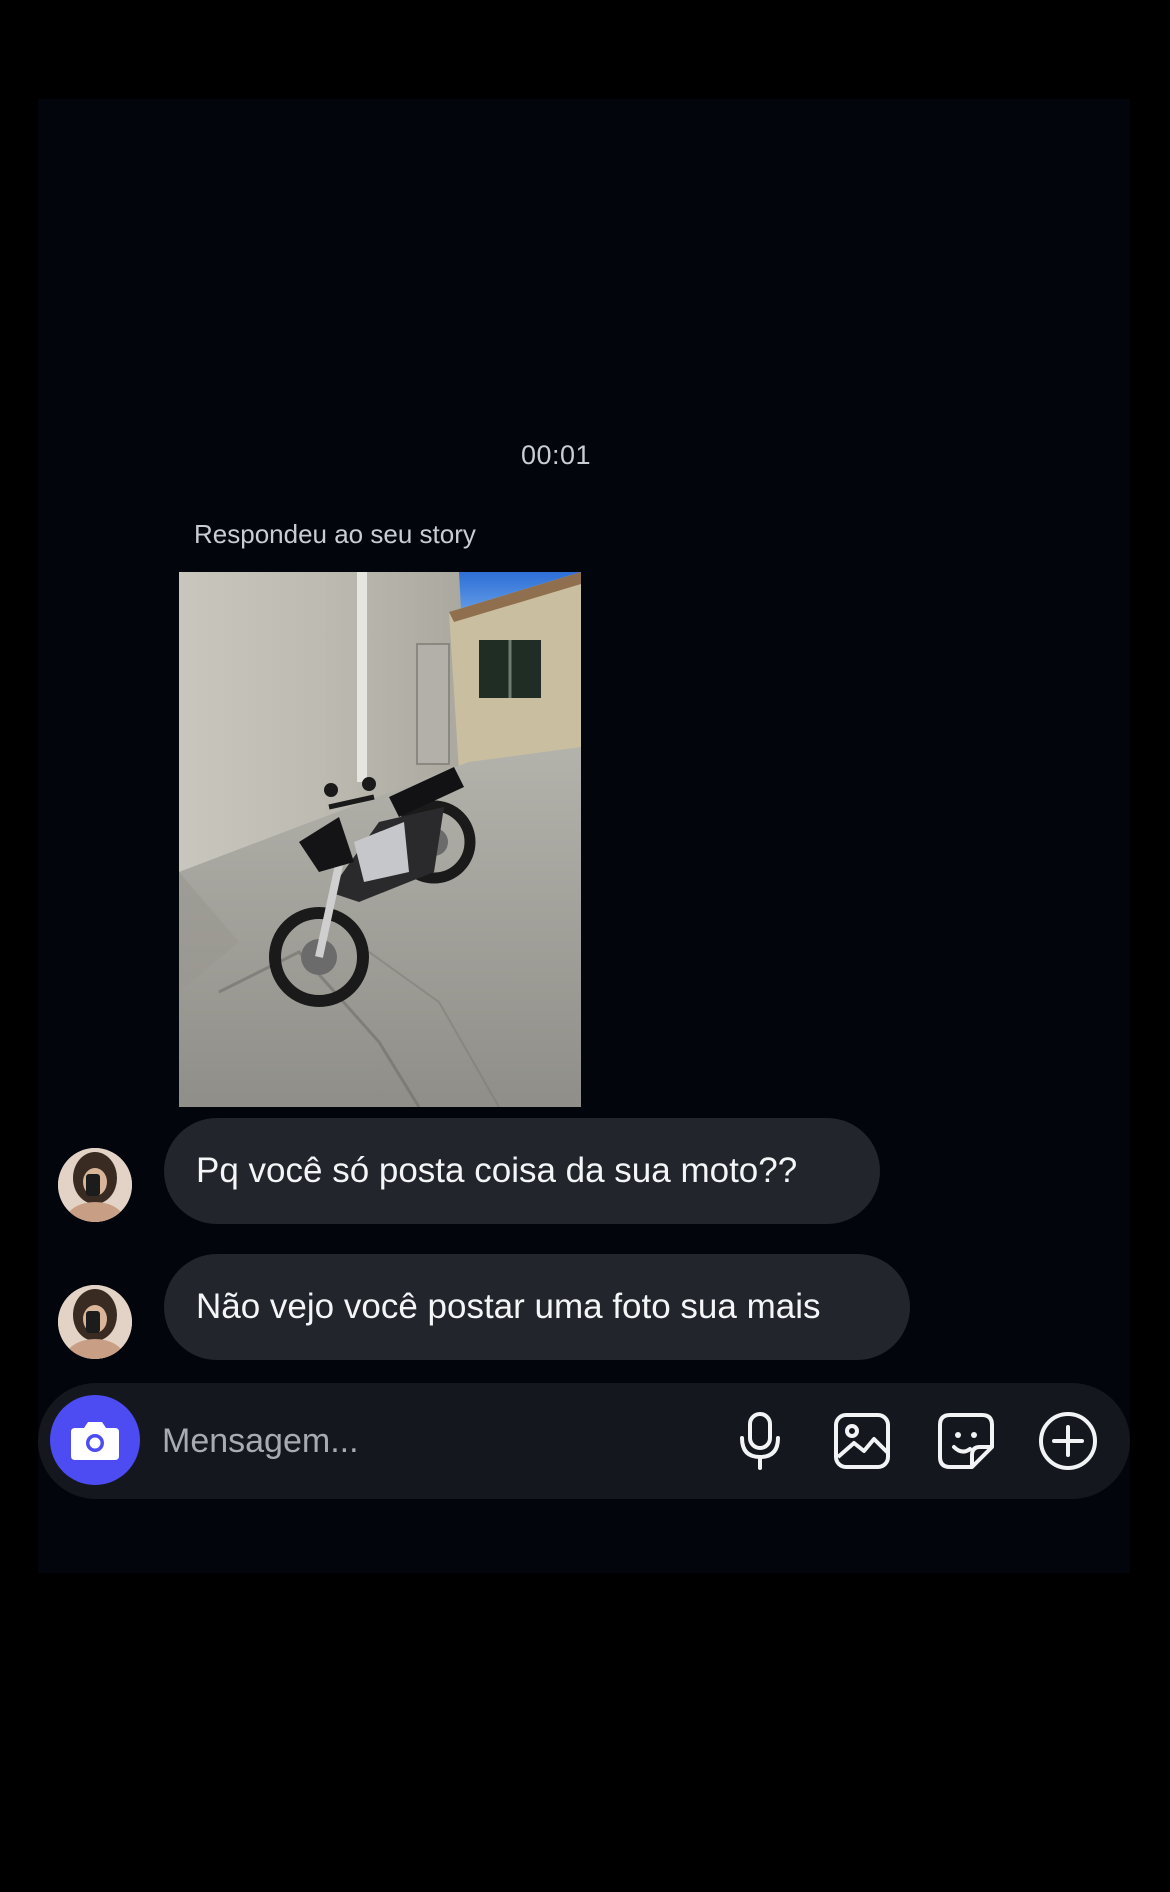  I want to click on plus-circle-icon, so click(1068, 1441).